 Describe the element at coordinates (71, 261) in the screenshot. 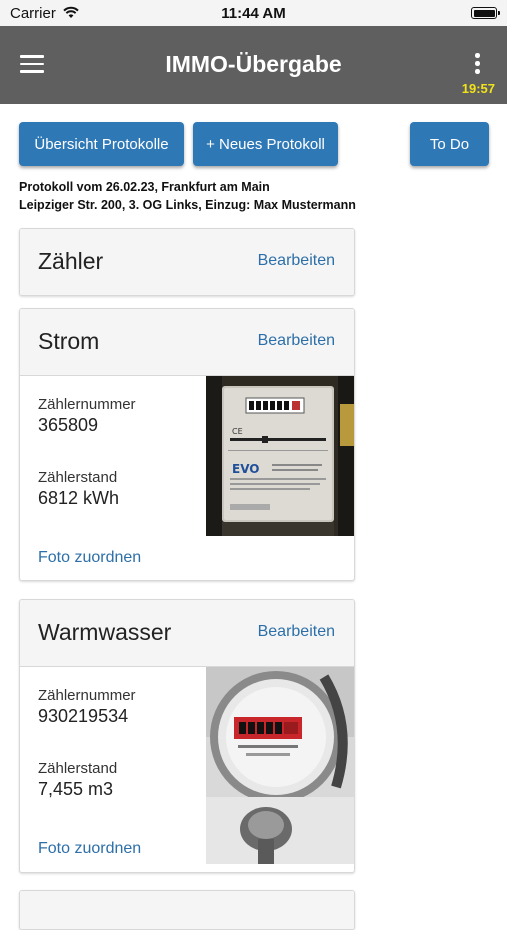

I see `section-title: Zähler` at that location.